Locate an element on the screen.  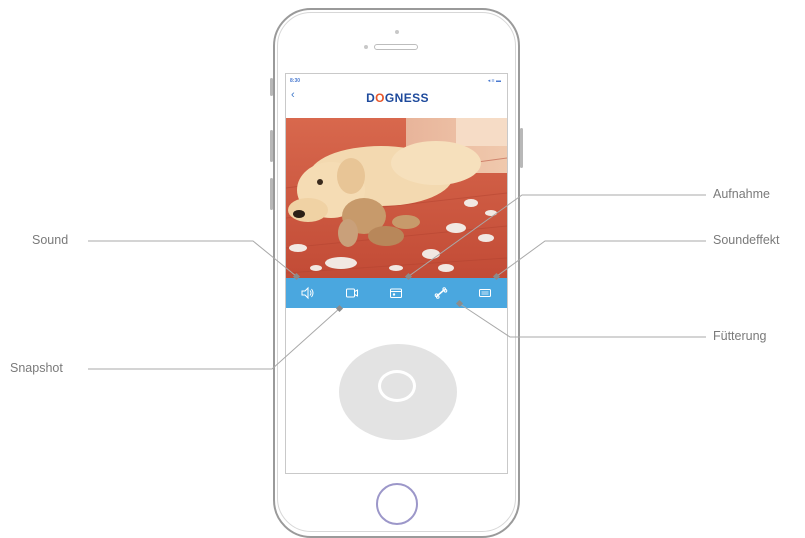
snapshot-button is located at coordinates (352, 293).